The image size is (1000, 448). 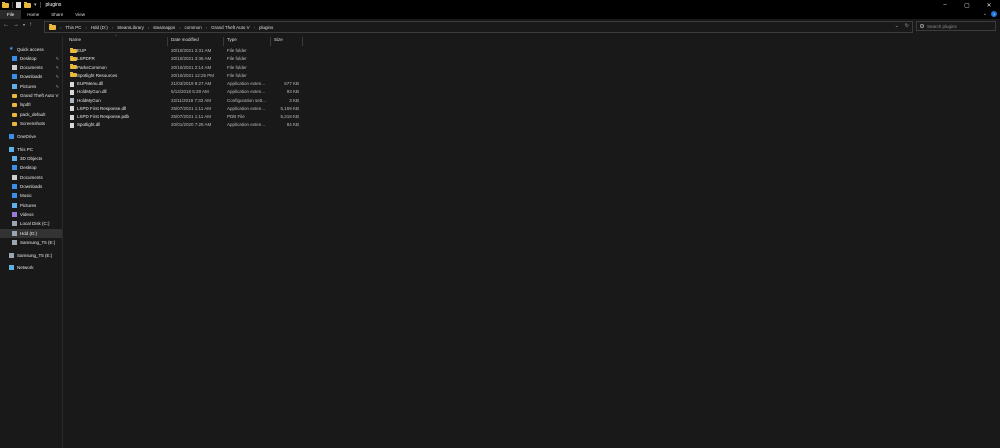 I want to click on recent-locations-icon: ▾, so click(x=24, y=25).